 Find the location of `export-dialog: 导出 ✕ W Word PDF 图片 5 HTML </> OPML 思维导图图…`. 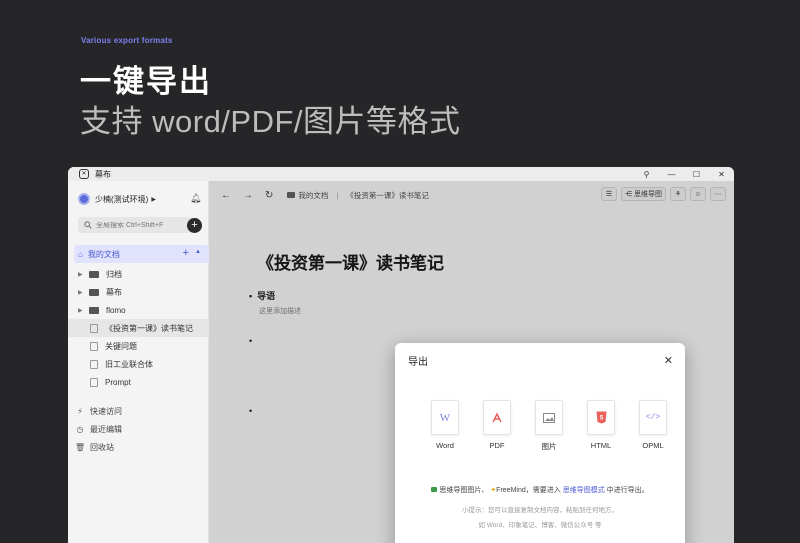

export-dialog: 导出 ✕ W Word PDF 图片 5 HTML </> OPML 思维导图图… is located at coordinates (540, 443).